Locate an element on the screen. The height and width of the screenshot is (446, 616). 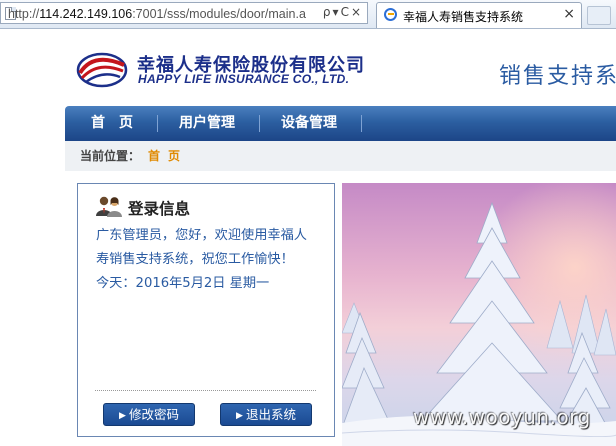
main-nav: 首 页 用户管理 设备管理 is located at coordinates (340, 123).